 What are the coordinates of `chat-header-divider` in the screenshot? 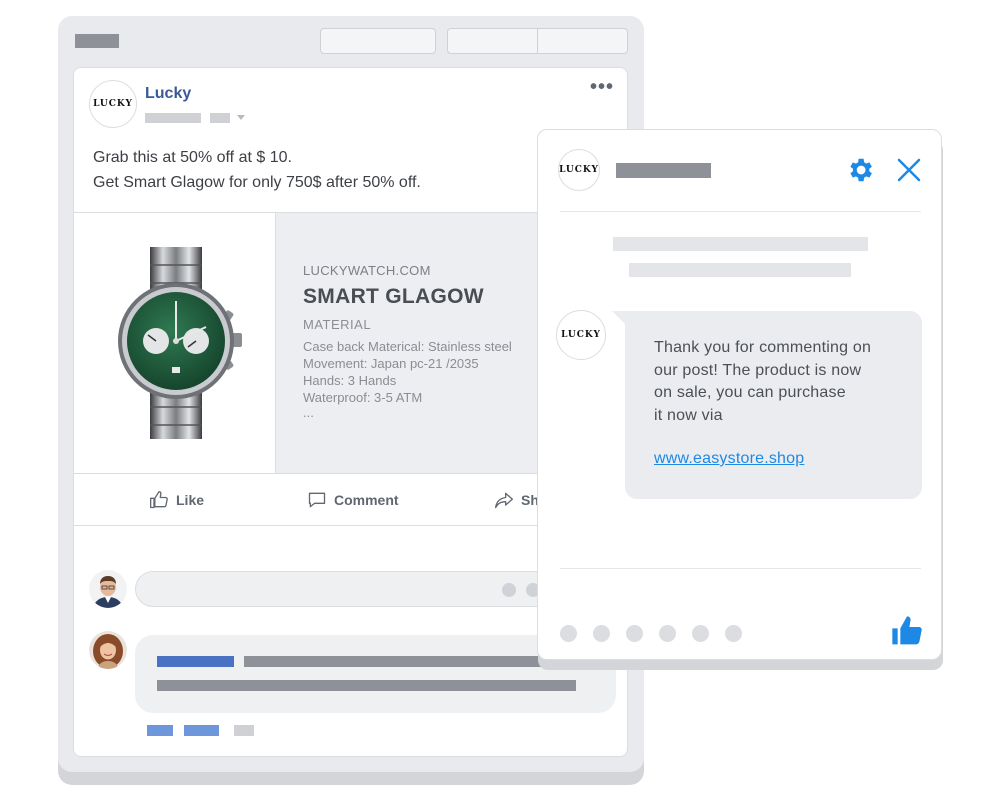 It's located at (740, 211).